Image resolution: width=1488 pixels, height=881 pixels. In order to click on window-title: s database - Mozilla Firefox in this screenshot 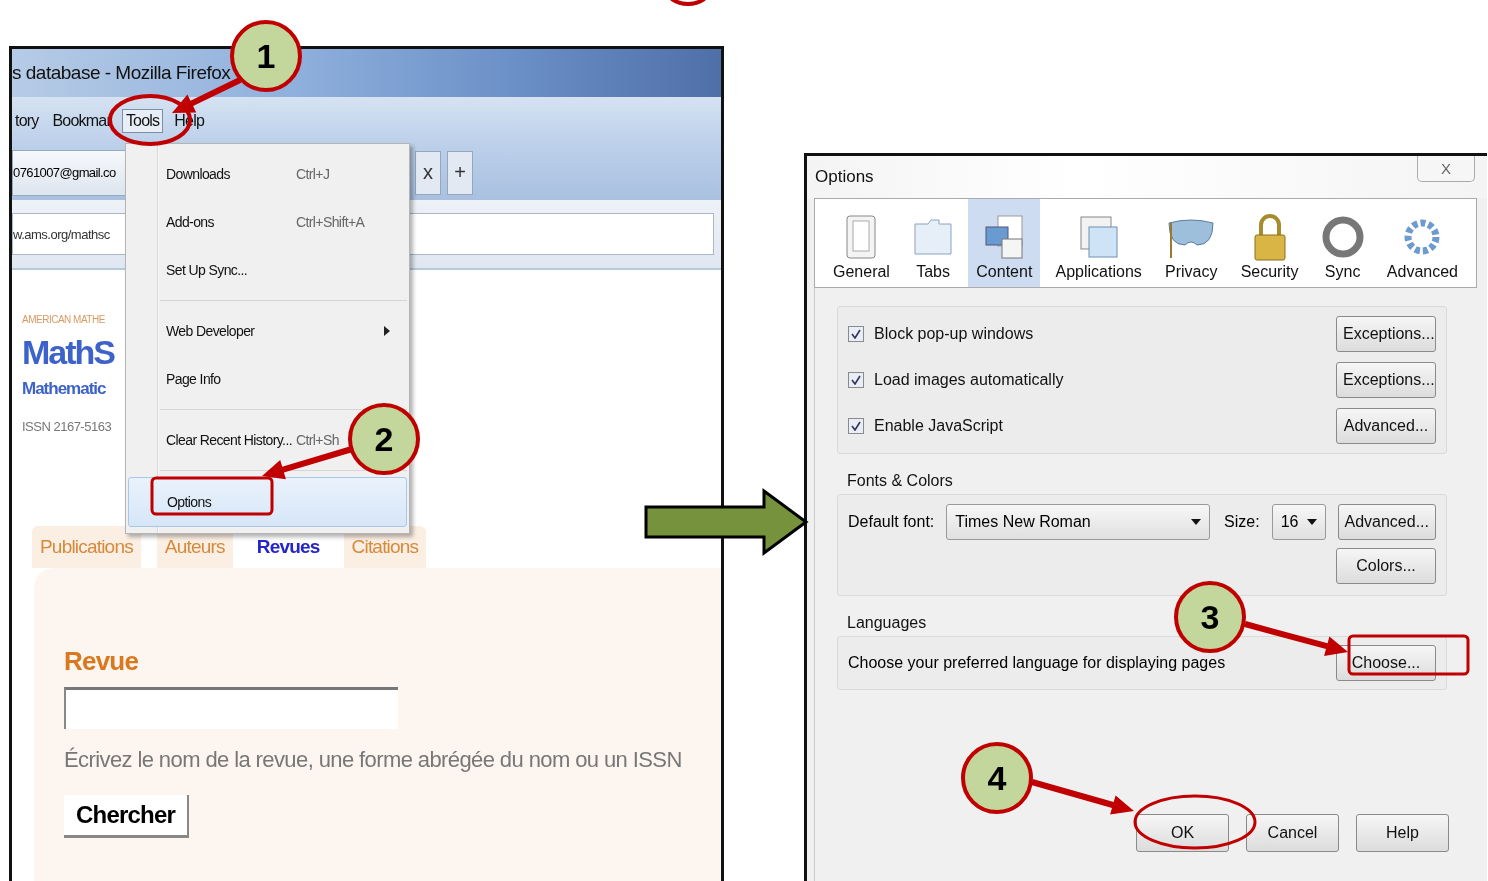, I will do `click(121, 73)`.